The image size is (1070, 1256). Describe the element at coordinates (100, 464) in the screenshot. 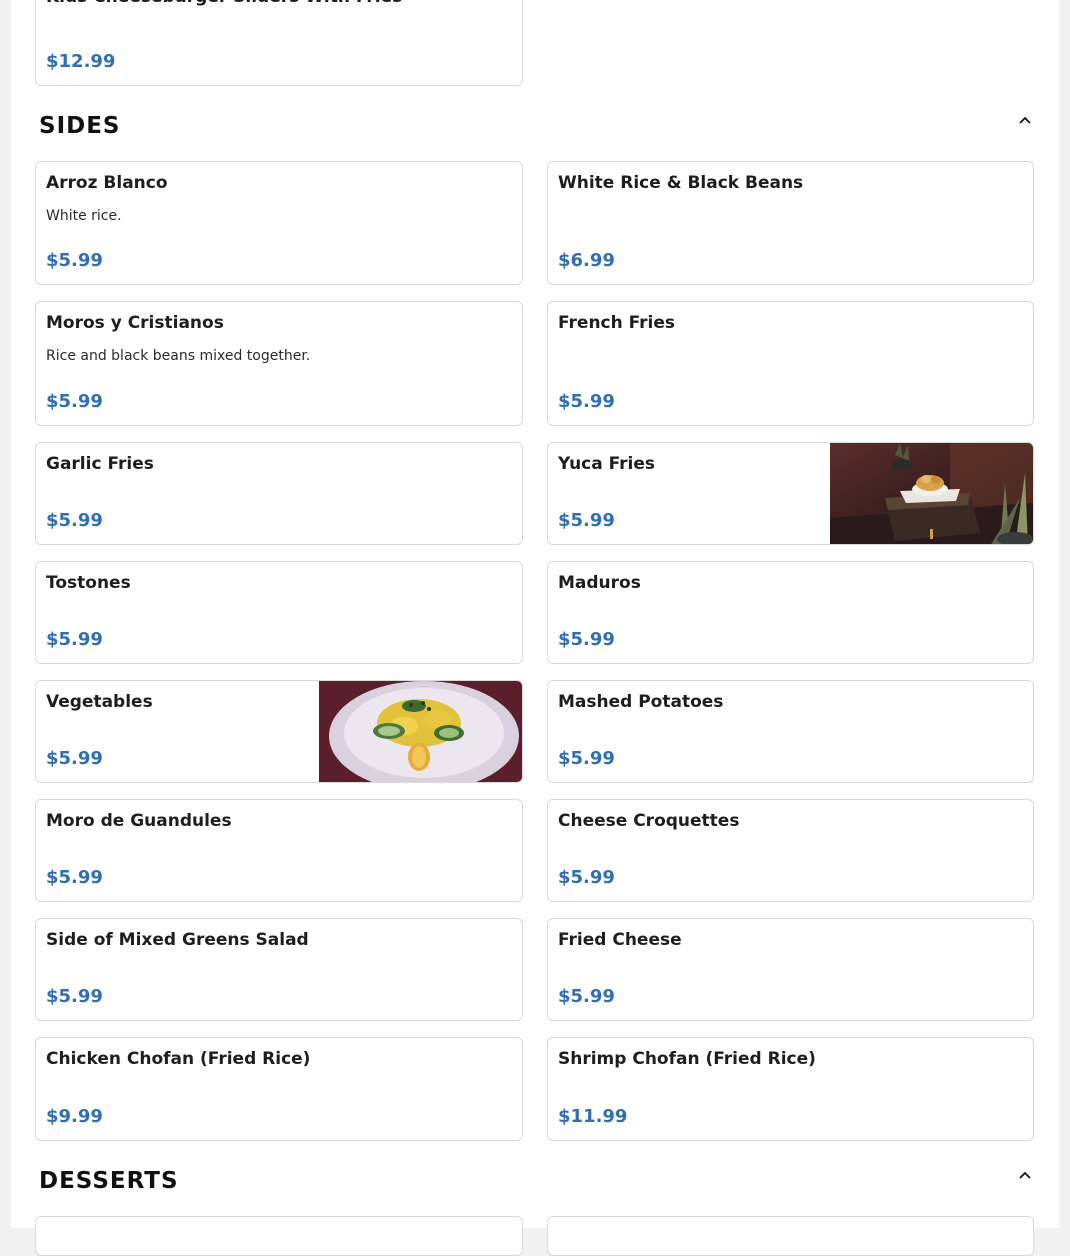

I see `item-name: Garlic Fries` at that location.